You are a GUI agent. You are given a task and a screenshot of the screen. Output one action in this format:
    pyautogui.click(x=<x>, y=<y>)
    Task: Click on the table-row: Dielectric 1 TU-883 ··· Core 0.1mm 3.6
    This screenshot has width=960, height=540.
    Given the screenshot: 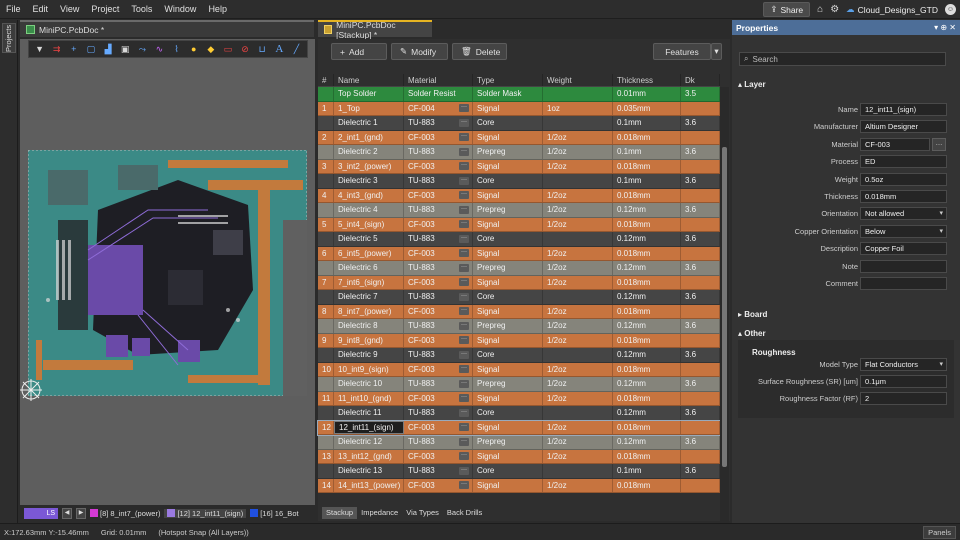 What is the action you would take?
    pyautogui.click(x=519, y=123)
    